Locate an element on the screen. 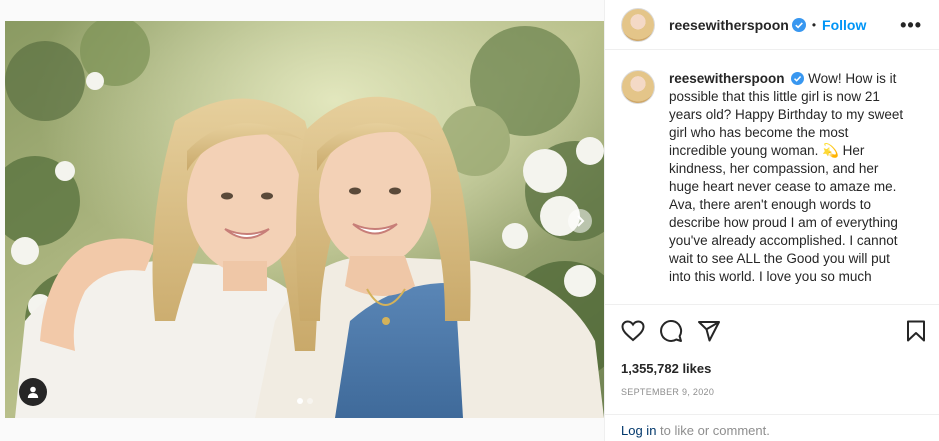  login-link: Log in is located at coordinates (638, 430).